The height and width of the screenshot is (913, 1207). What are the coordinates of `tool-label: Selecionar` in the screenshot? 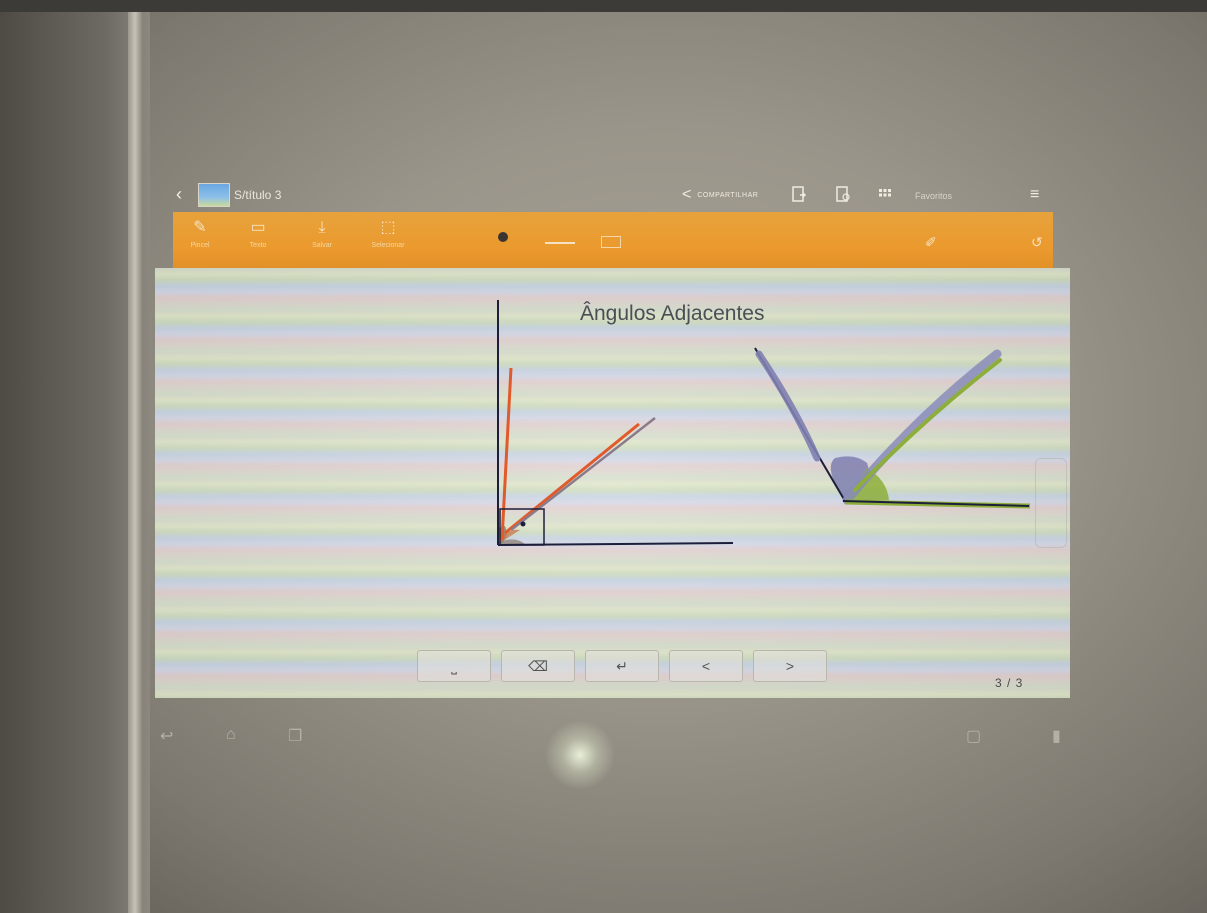 It's located at (388, 245).